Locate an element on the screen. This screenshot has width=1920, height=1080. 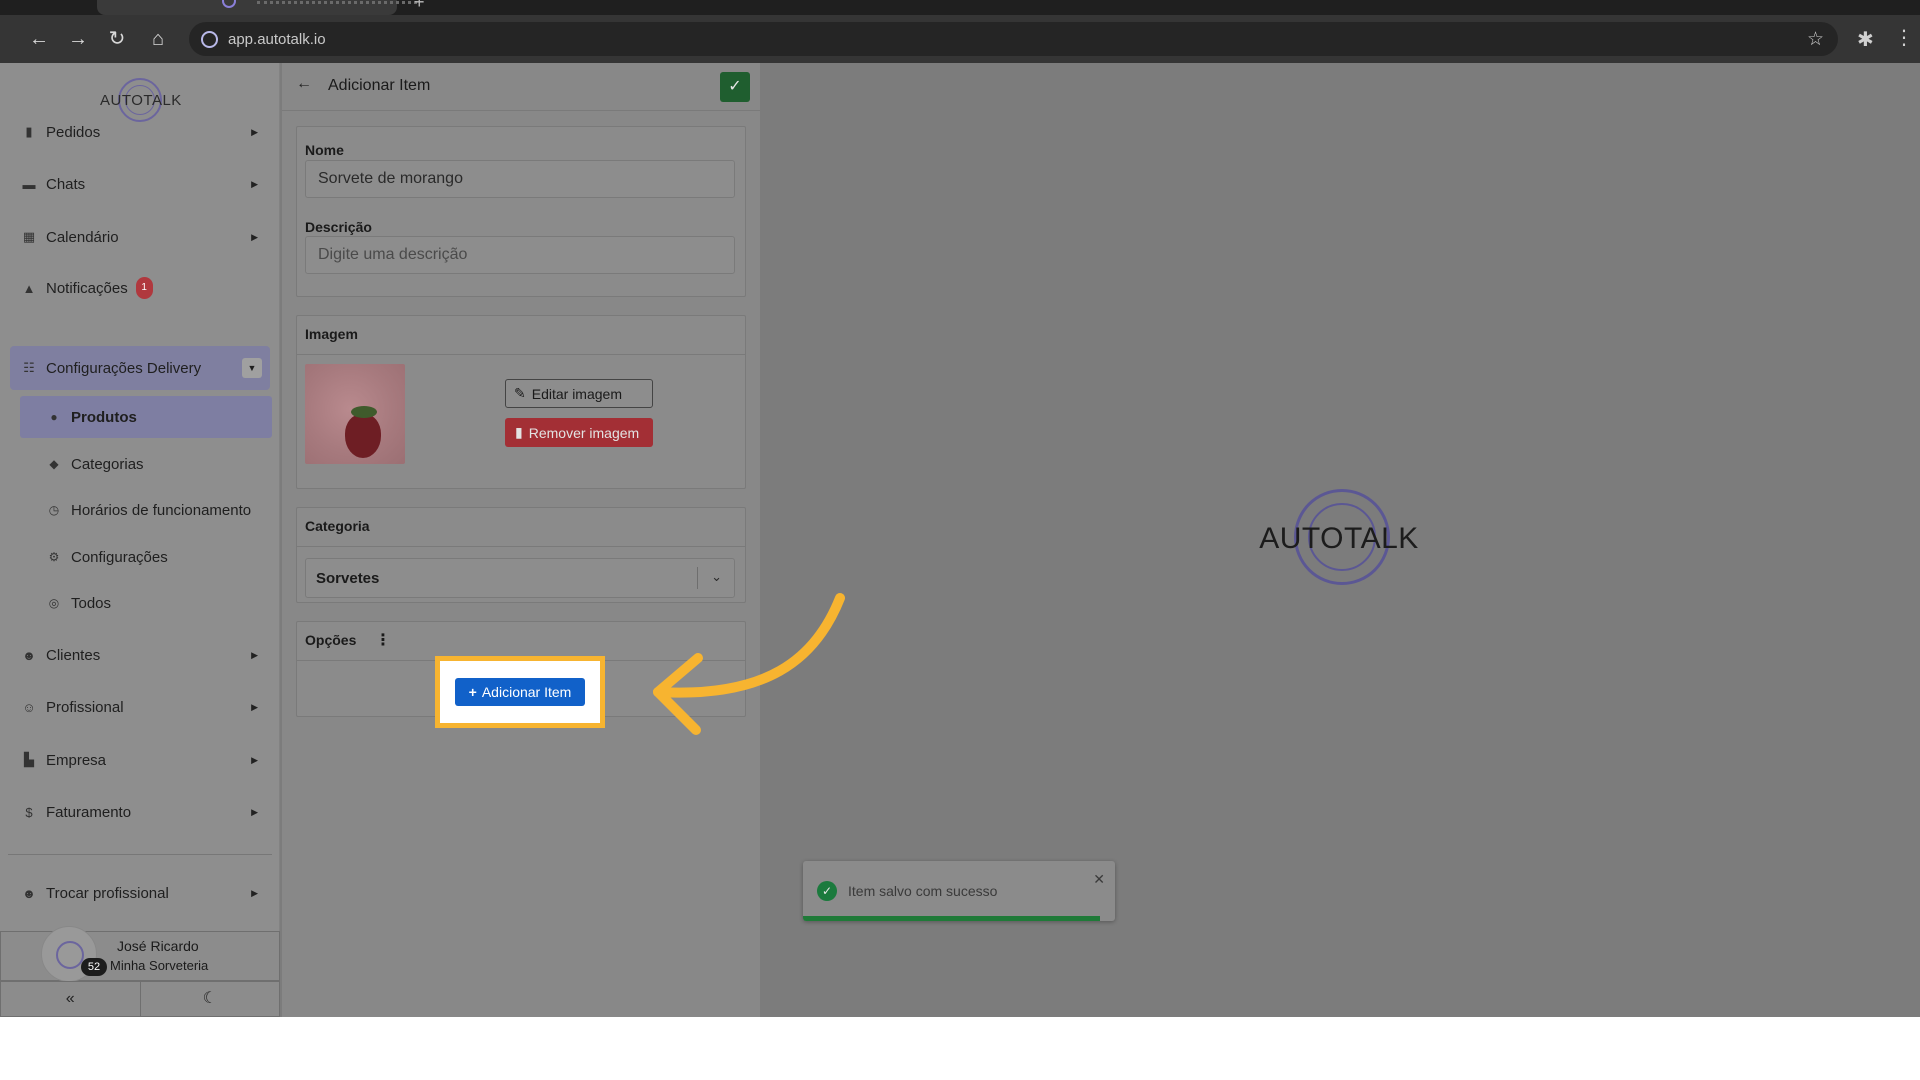
trash-icon: ▮ is located at coordinates (519, 432).